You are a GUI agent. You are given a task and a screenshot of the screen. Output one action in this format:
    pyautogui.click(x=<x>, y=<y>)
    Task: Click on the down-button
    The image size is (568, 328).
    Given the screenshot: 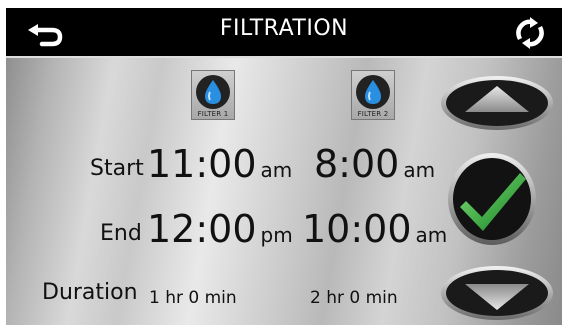 What is the action you would take?
    pyautogui.click(x=497, y=294)
    